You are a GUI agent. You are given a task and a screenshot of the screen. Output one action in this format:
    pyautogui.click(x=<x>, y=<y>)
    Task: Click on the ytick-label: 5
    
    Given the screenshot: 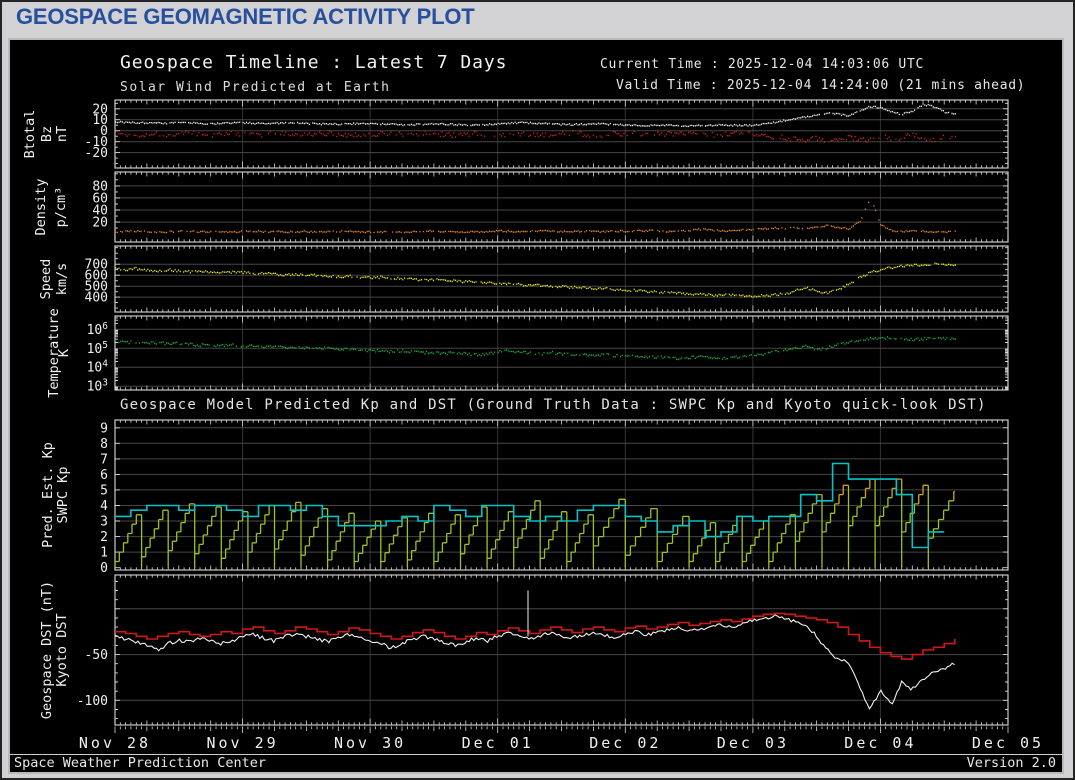 What is the action you would take?
    pyautogui.click(x=104, y=490)
    